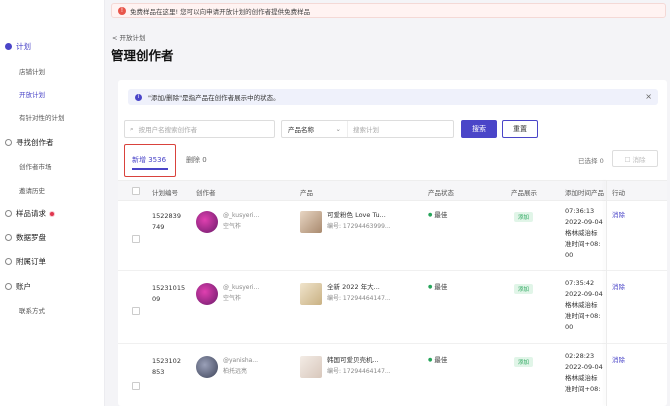 The image size is (670, 406). Describe the element at coordinates (584, 193) in the screenshot. I see `col-added-time: 添加时间产品` at that location.